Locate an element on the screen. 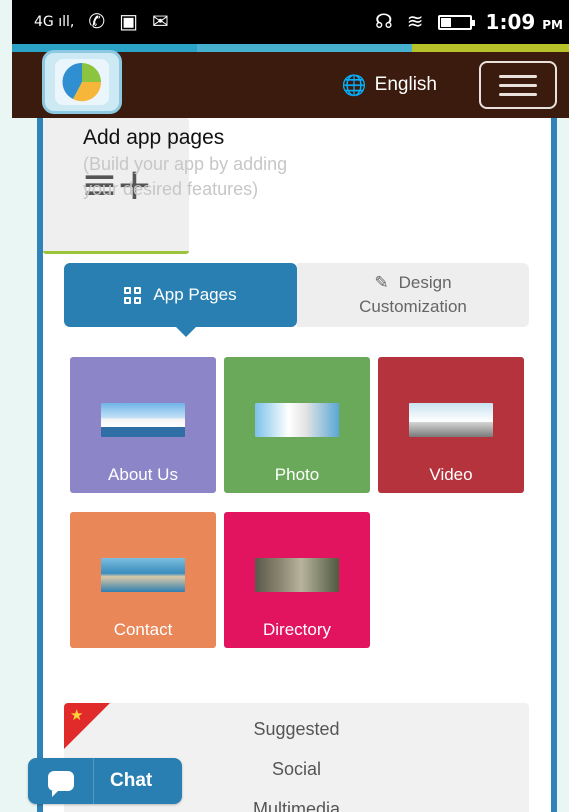 The height and width of the screenshot is (812, 569). tab-design-label-1: Design is located at coordinates (425, 282).